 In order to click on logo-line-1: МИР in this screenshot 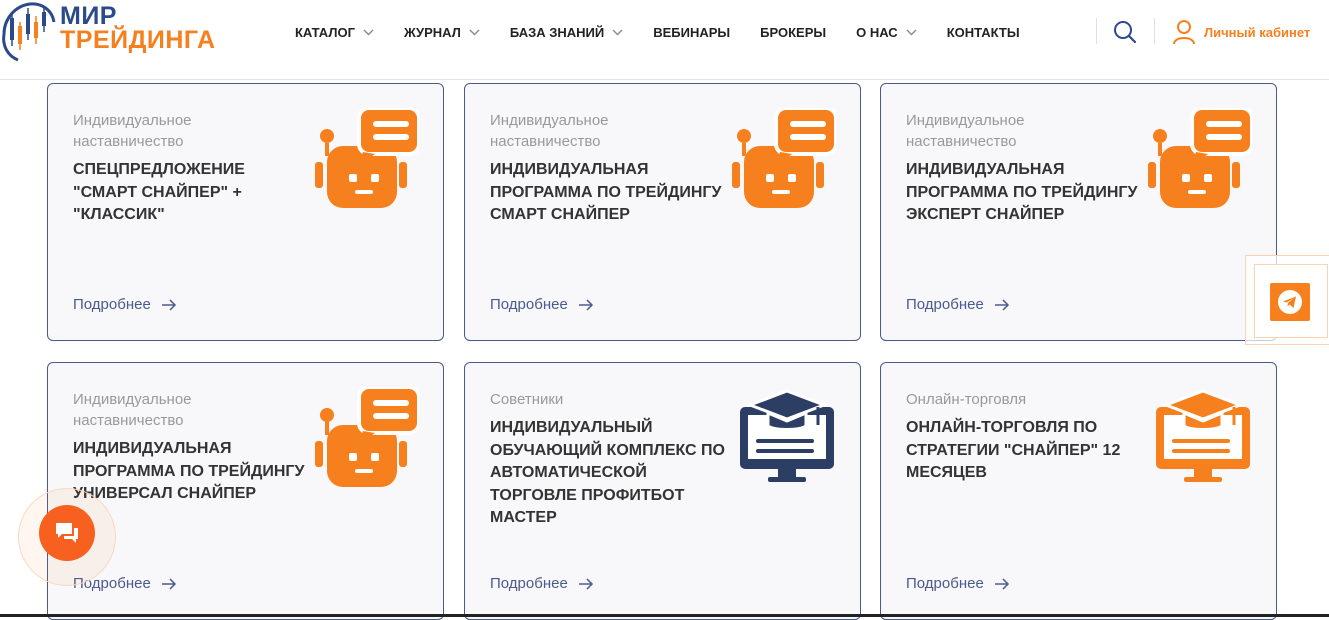, I will do `click(88, 16)`.